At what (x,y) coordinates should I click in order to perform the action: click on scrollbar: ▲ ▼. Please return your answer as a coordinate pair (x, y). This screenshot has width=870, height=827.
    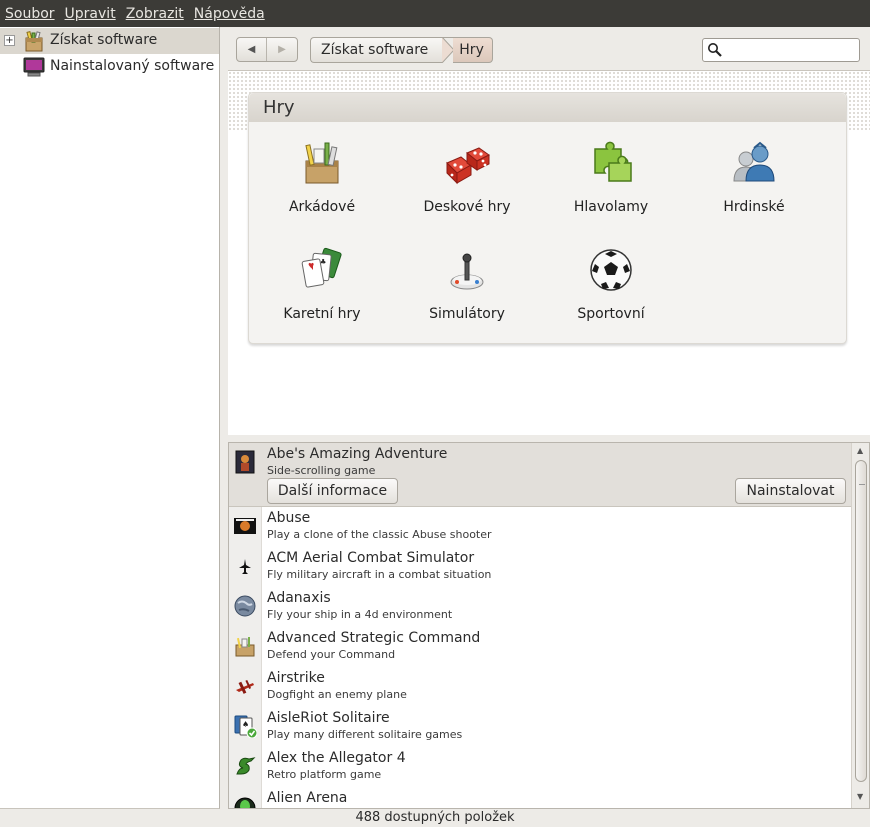
    Looking at the image, I should click on (860, 625).